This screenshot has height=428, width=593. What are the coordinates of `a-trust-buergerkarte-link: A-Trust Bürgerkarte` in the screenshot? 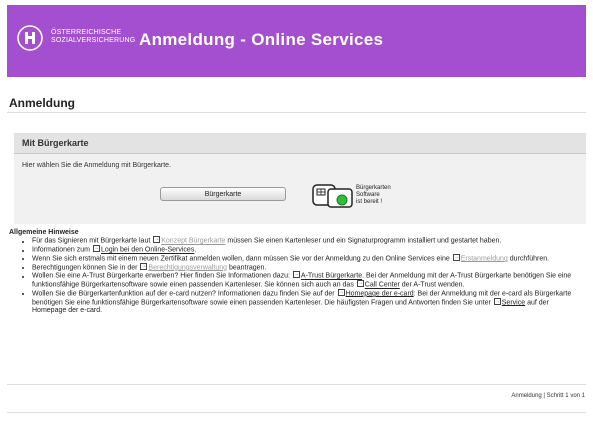 It's located at (331, 276).